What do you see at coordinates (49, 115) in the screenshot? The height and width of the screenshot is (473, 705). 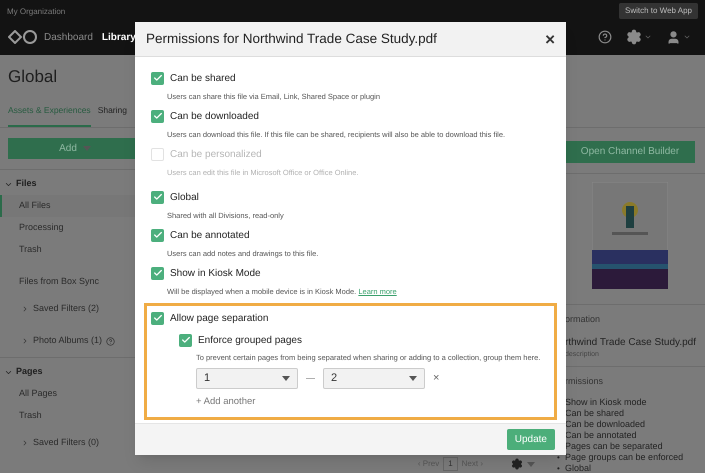 I see `tab: Assets & Experiences` at bounding box center [49, 115].